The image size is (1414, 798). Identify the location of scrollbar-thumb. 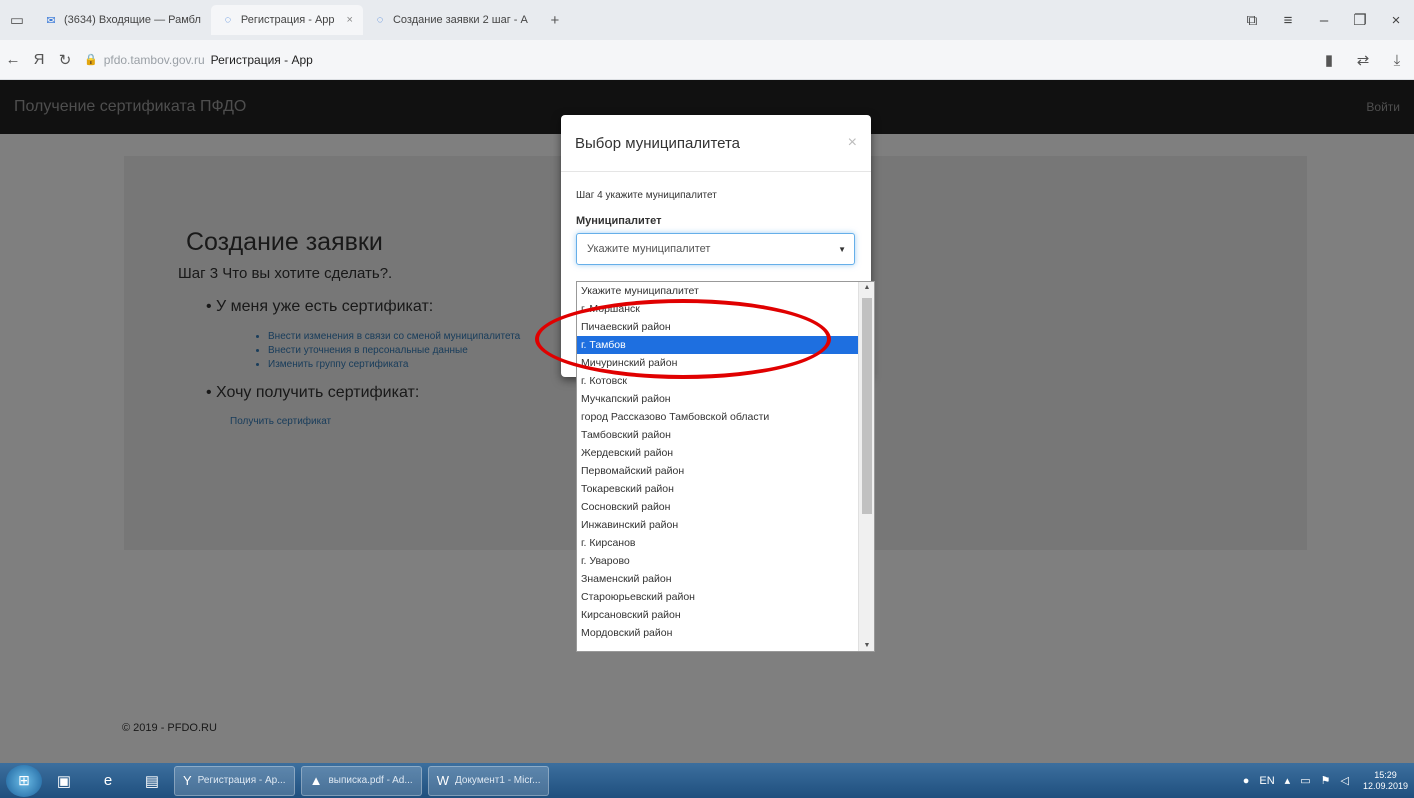
(867, 406).